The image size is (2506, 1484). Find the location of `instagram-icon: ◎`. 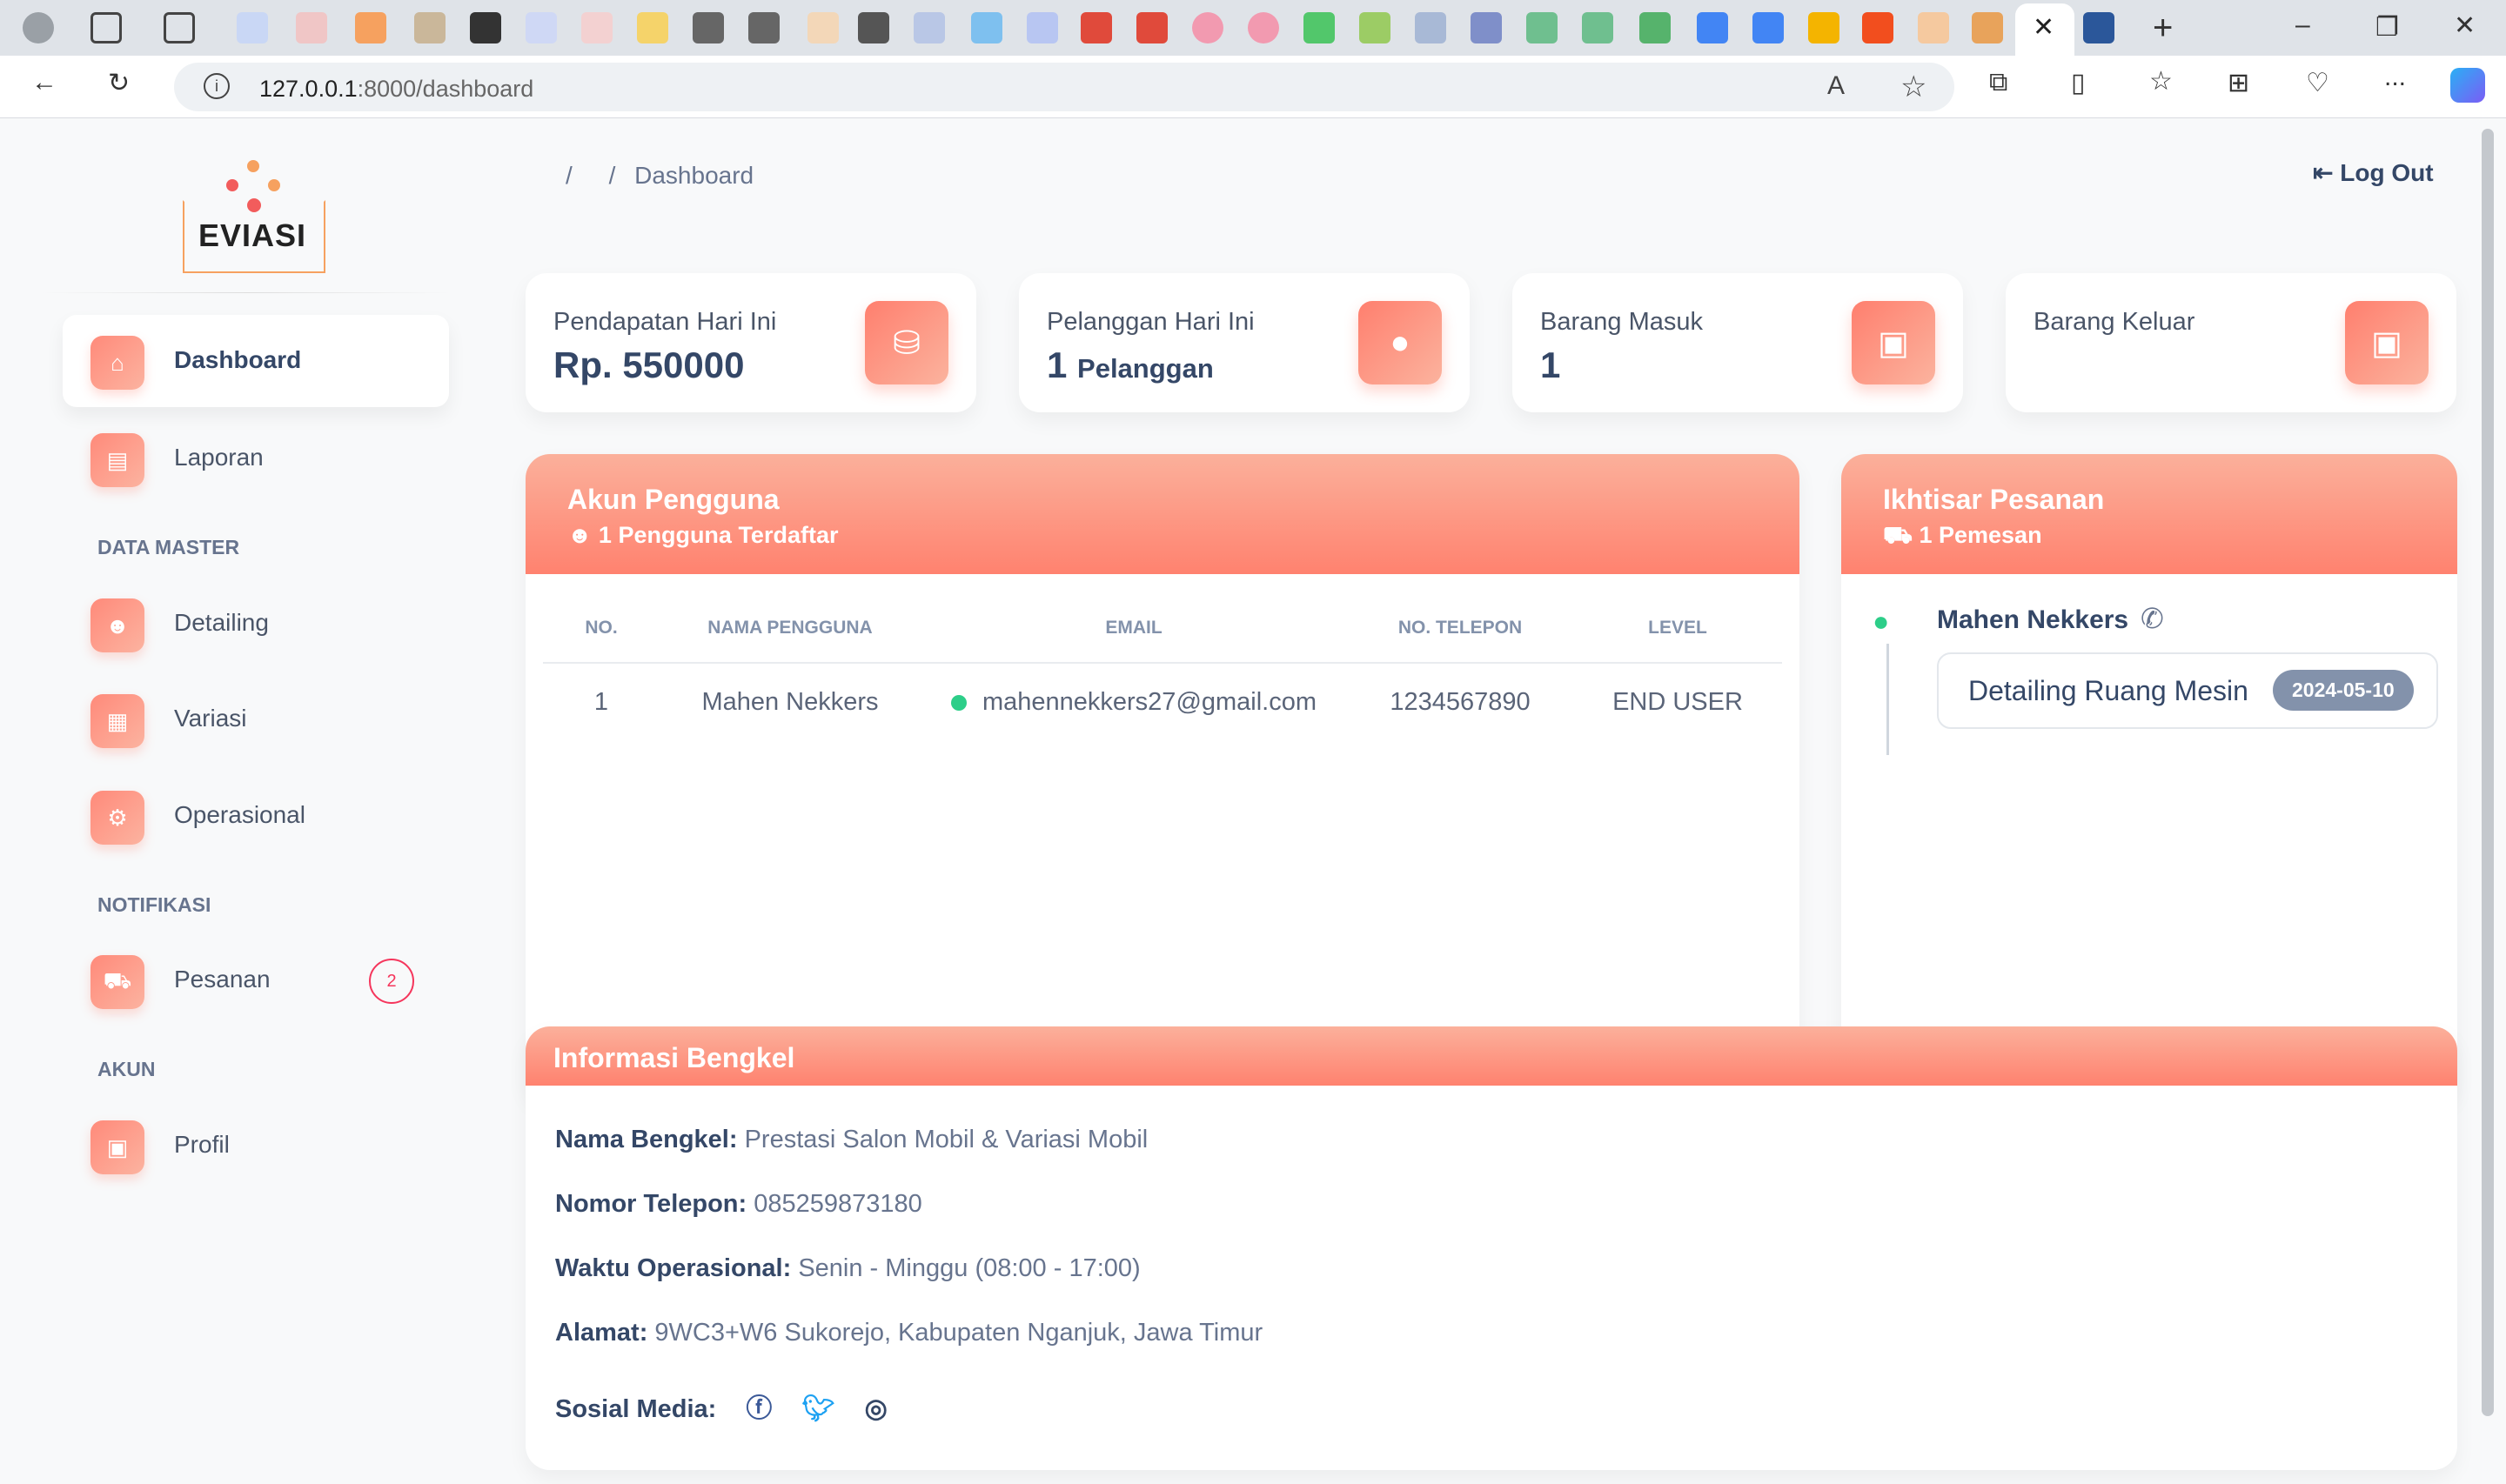

instagram-icon: ◎ is located at coordinates (877, 1409).